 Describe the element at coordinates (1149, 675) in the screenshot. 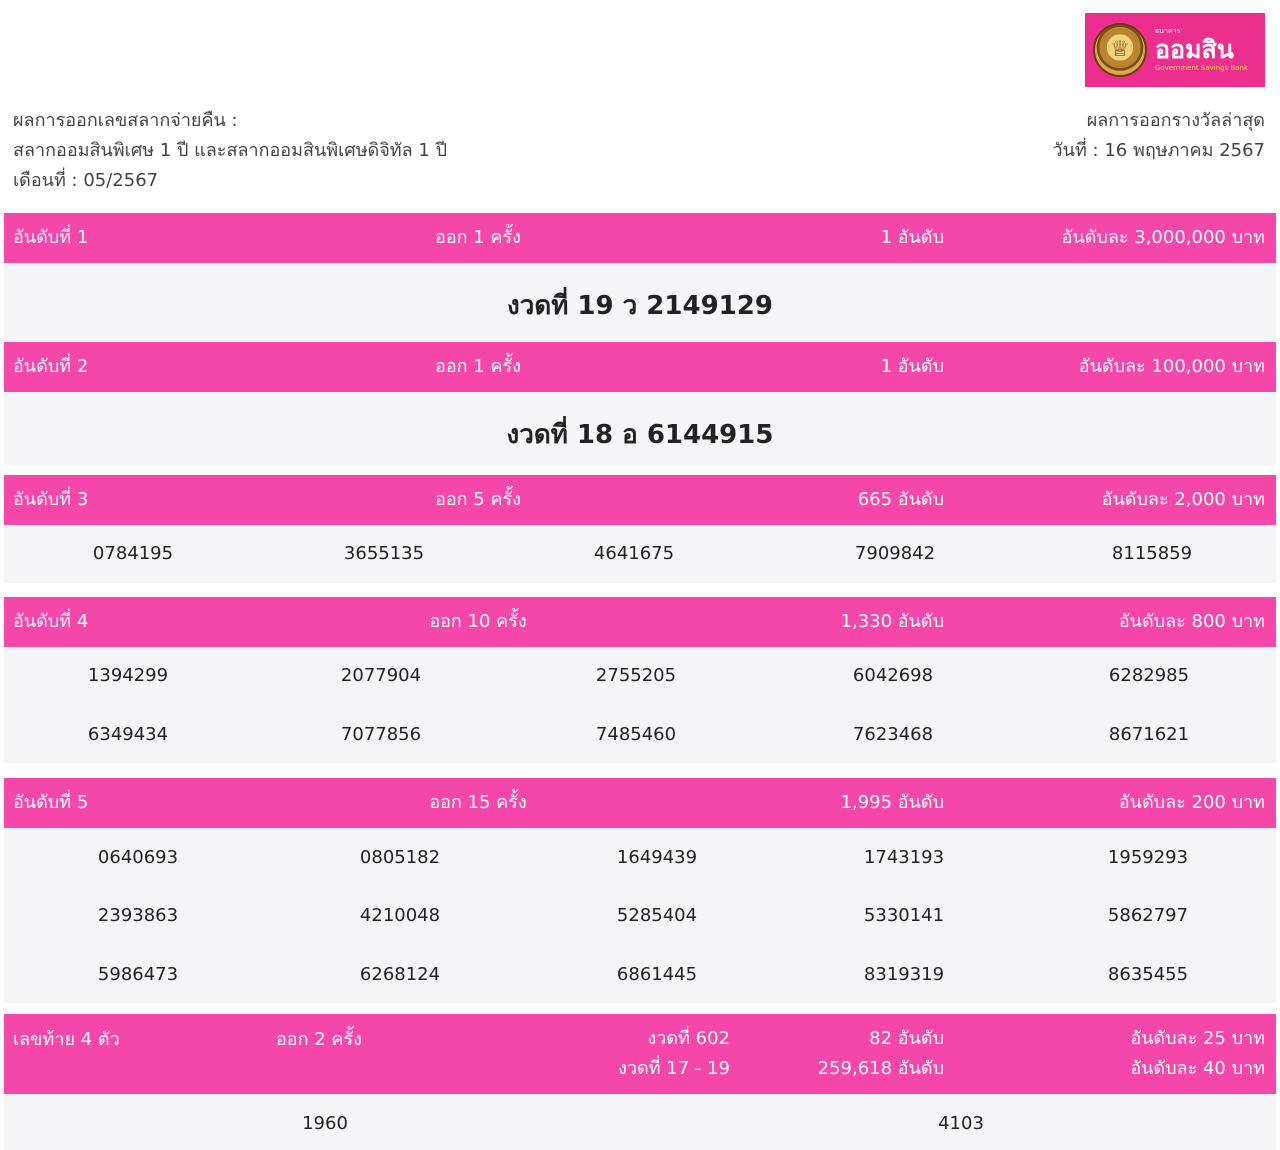

I see `prize-4-number: 6282985` at that location.